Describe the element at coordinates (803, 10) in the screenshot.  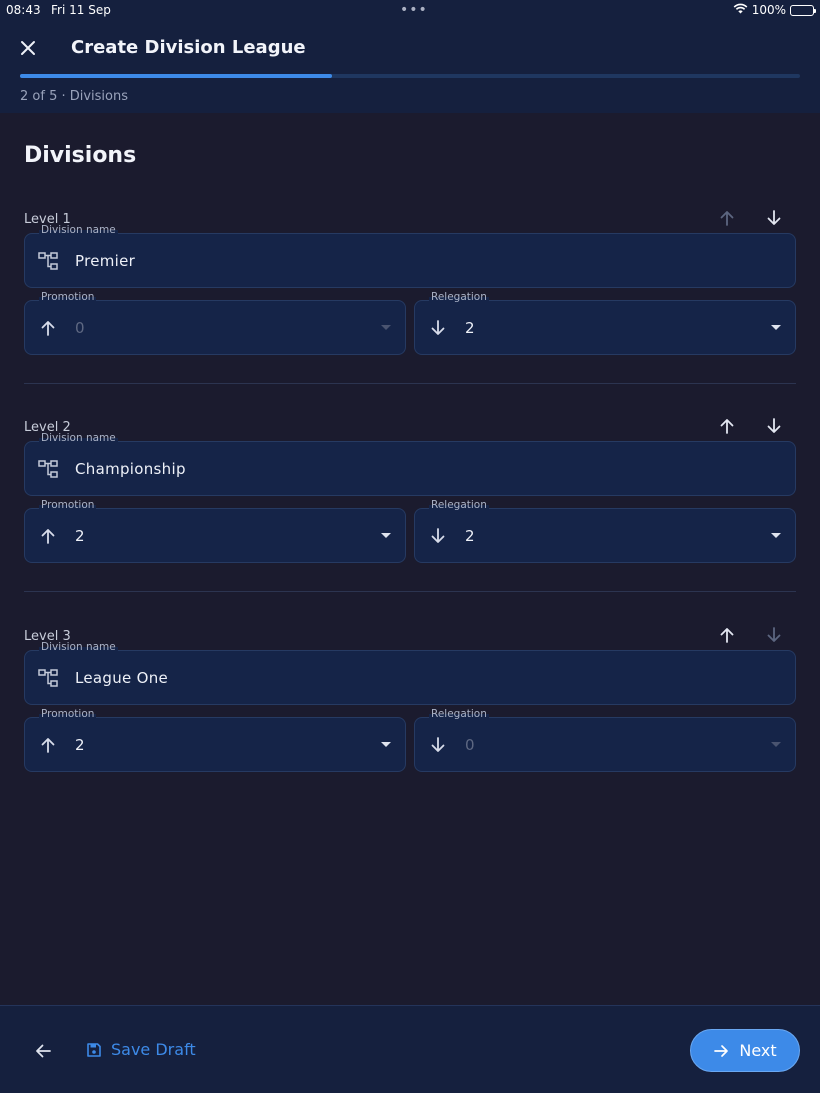
I see `battery-icon` at that location.